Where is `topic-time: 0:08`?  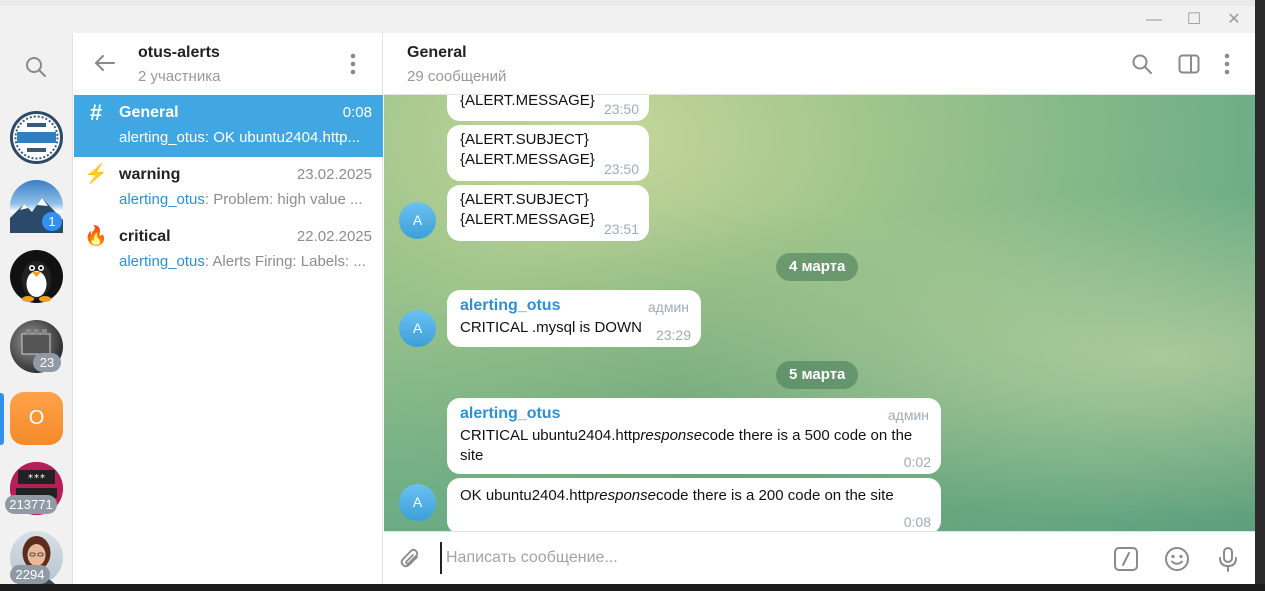
topic-time: 0:08 is located at coordinates (357, 112).